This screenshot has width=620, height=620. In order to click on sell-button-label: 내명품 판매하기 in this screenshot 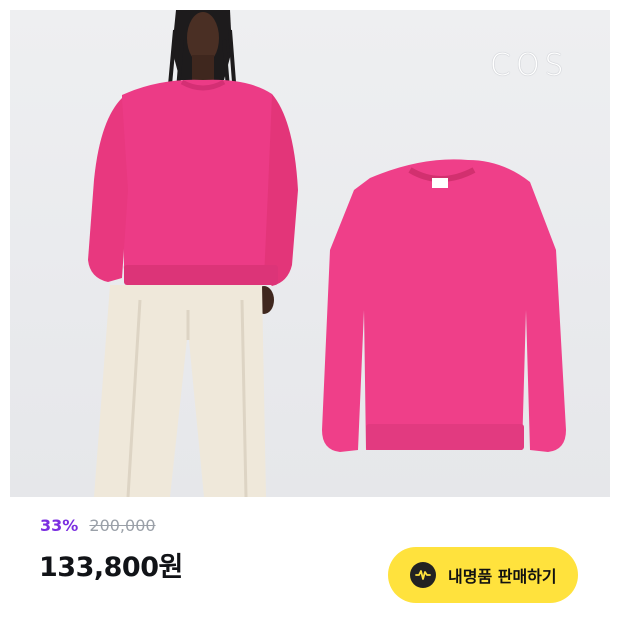, I will do `click(502, 576)`.